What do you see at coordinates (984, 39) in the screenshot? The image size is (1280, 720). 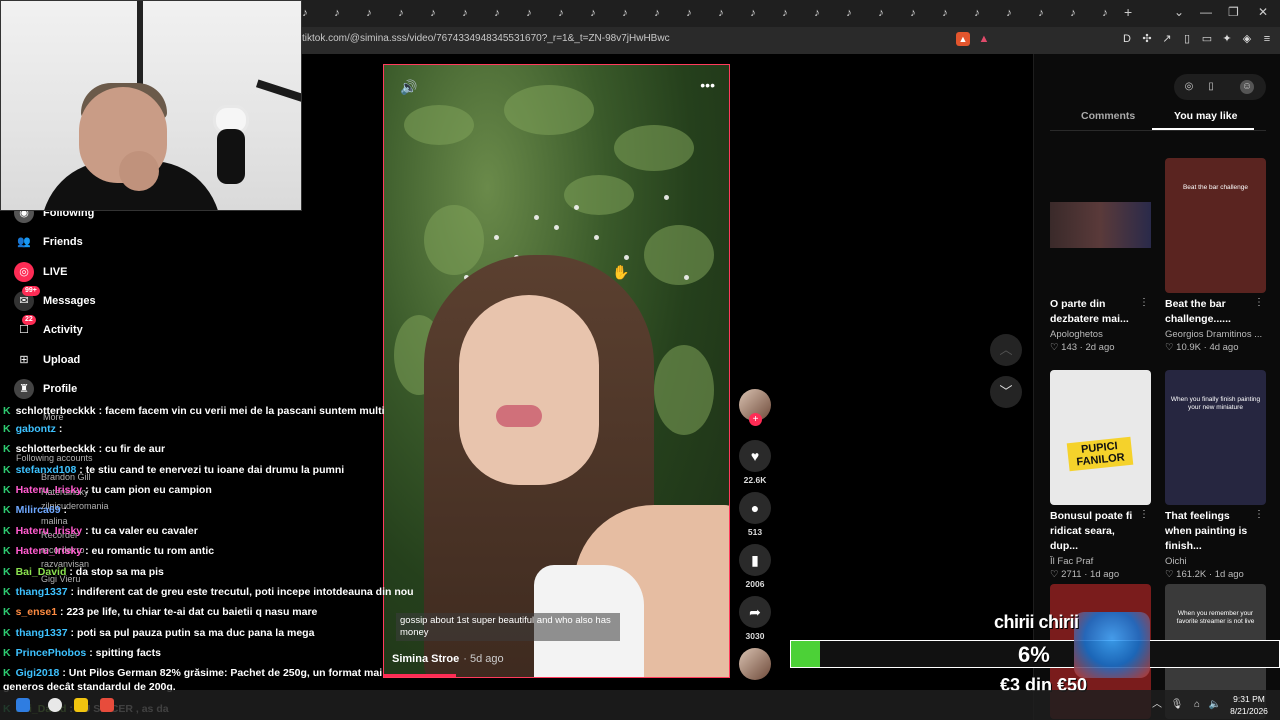 I see `rewards-icon: ▲` at bounding box center [984, 39].